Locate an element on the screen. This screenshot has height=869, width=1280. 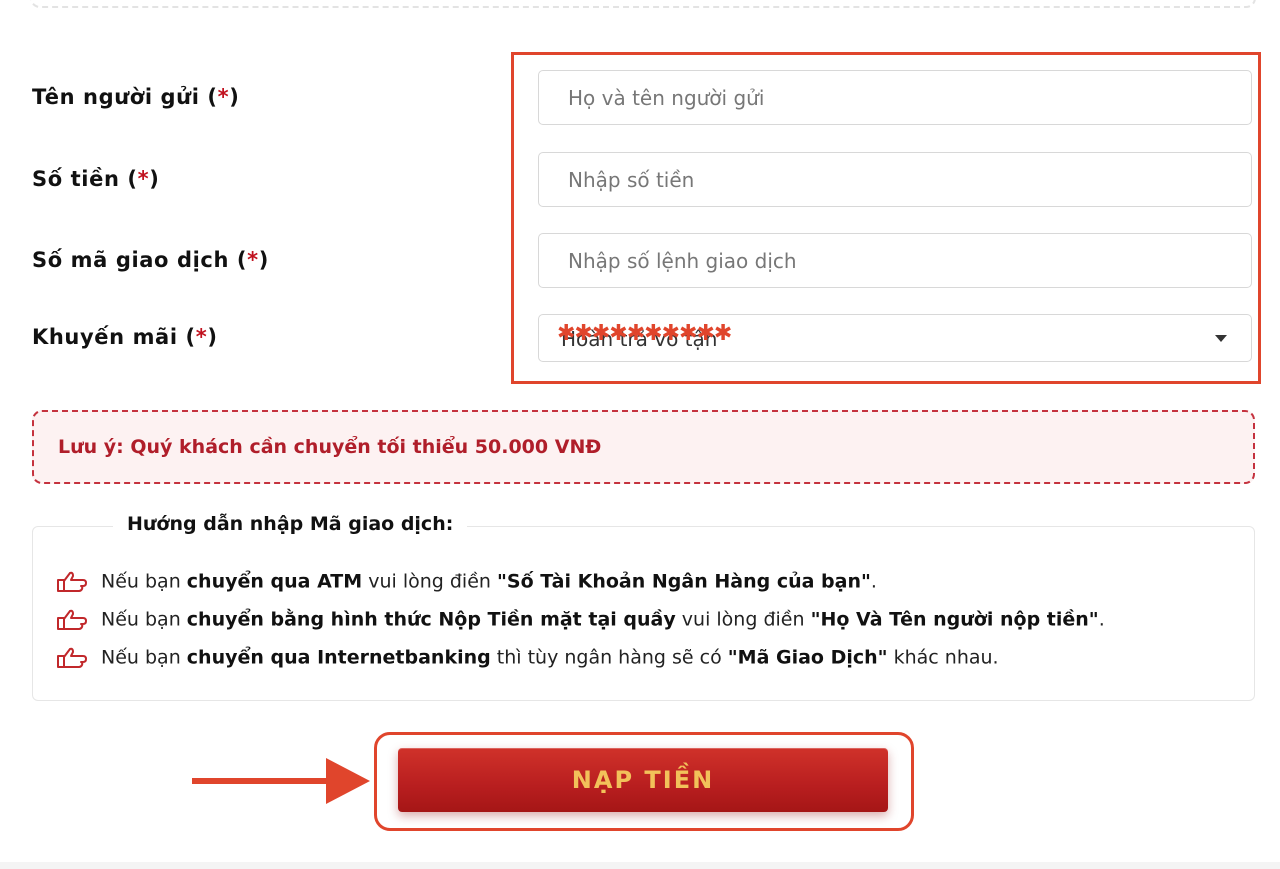
sender-name-label-text: Tên người gửi is located at coordinates (116, 97).